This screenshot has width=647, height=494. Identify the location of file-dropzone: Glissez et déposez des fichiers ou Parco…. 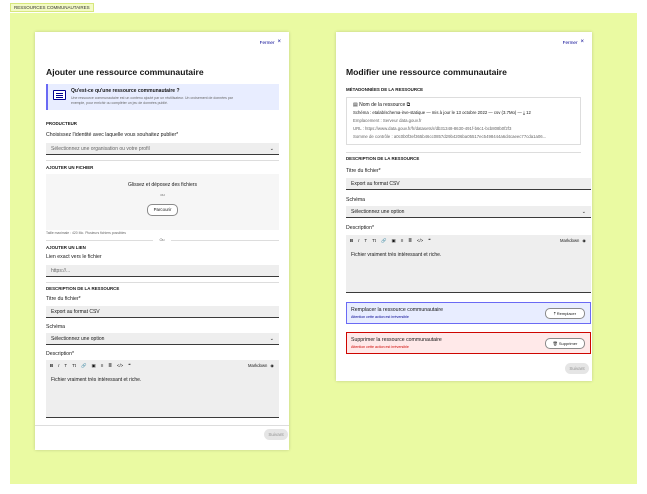
(162, 202).